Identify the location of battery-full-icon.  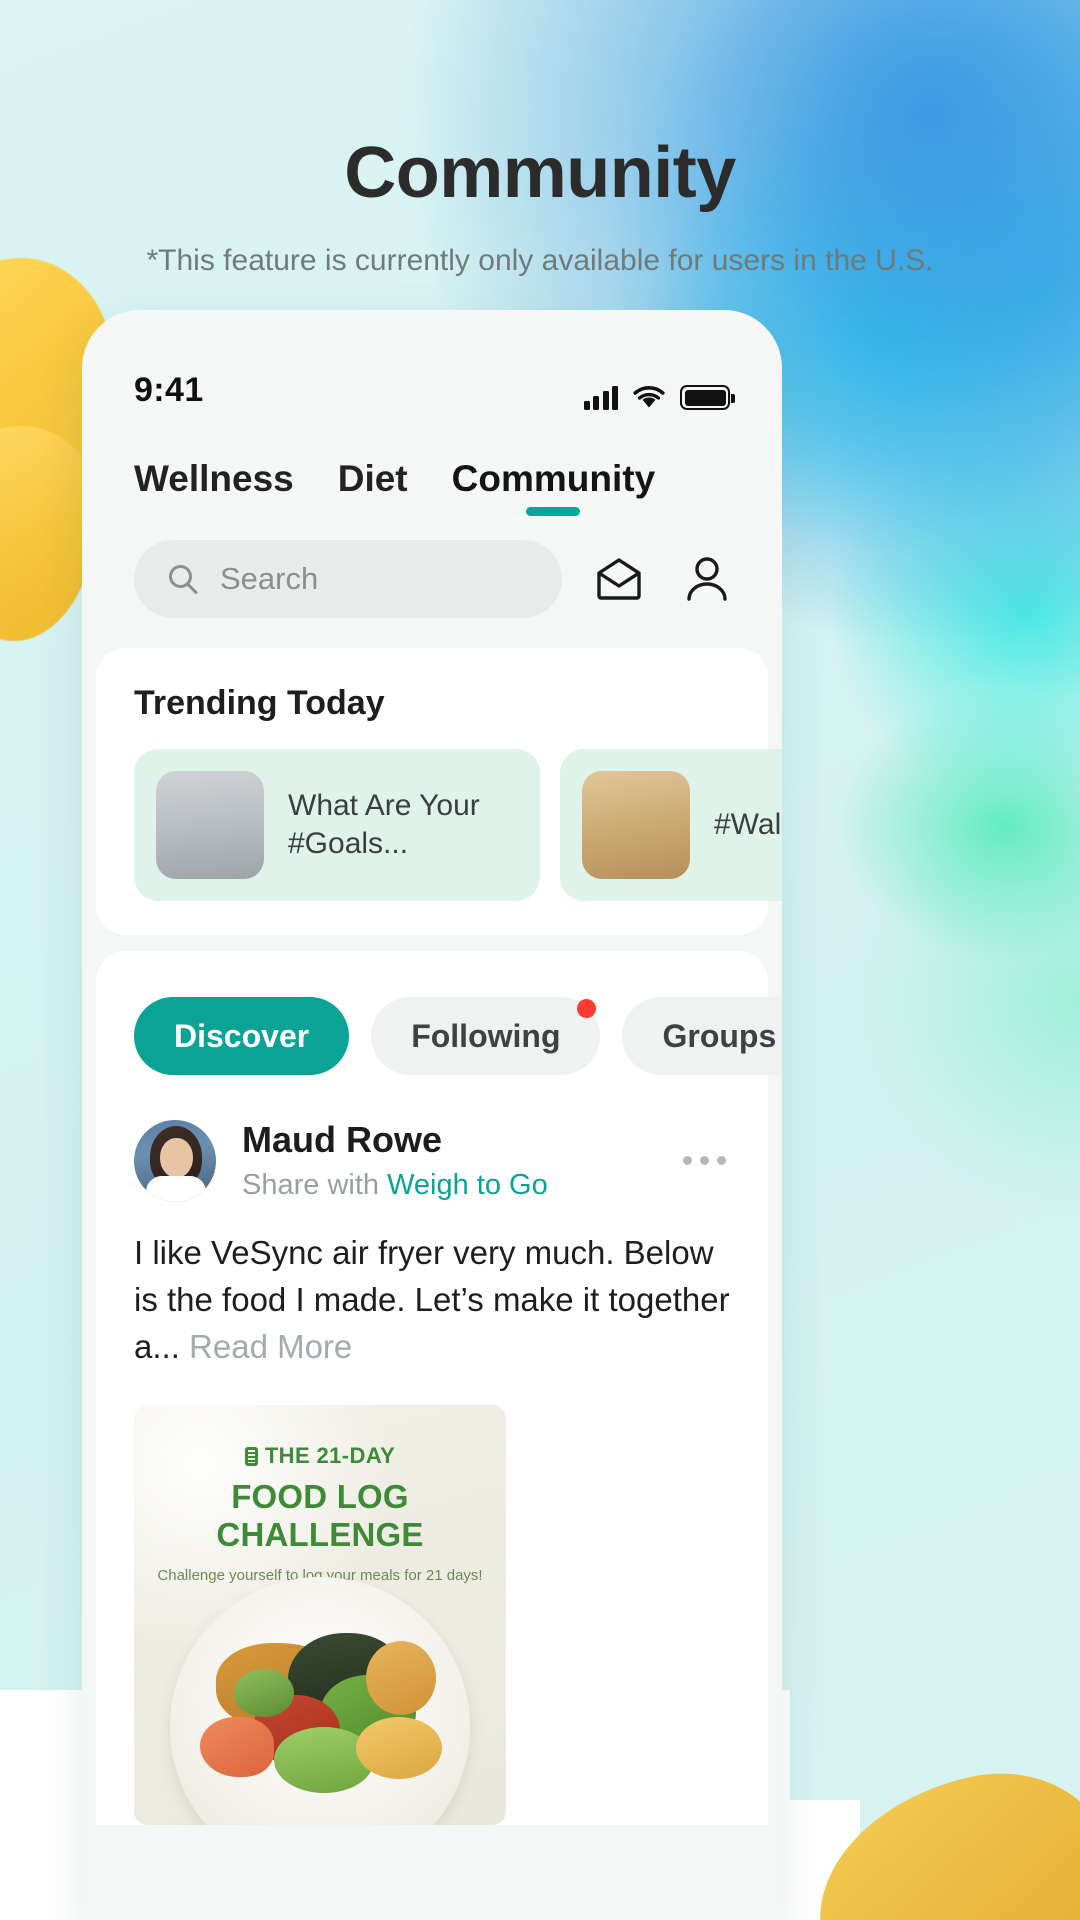
(707, 397).